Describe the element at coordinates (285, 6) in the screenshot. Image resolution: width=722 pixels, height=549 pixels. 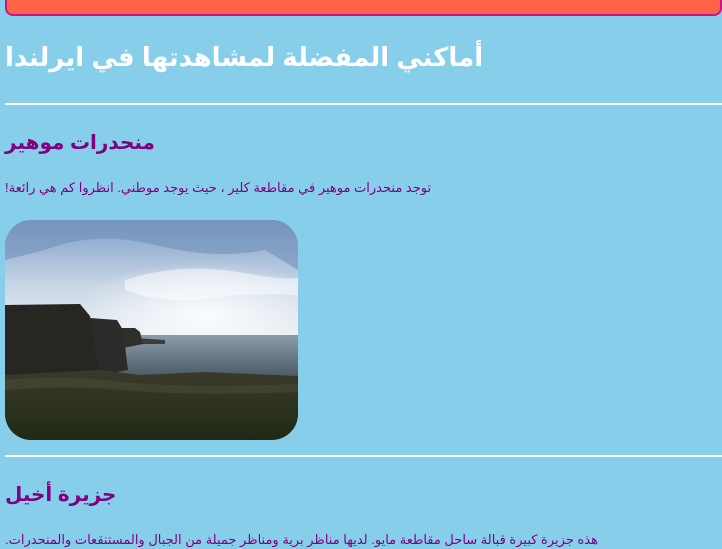
I see `banner-text: أفضل الأماكن للسياحة في ايرلندا` at that location.